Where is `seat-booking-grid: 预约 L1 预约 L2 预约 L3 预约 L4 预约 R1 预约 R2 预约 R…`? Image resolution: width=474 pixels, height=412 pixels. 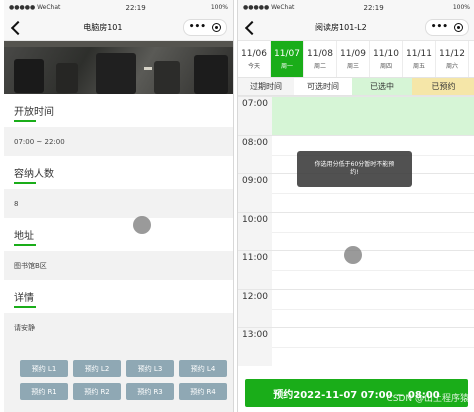
seat-booking-grid: 预约 L1 预约 L2 预约 L3 预约 L4 预约 R1 预约 R2 预约 R… is located at coordinates (118, 380).